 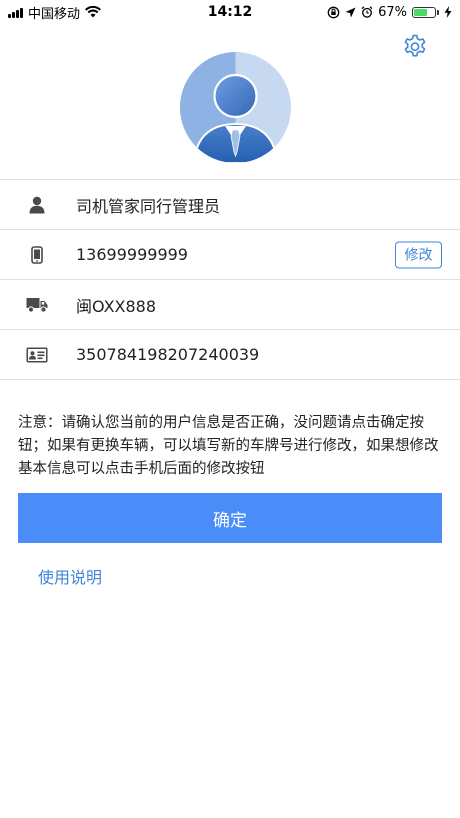 What do you see at coordinates (418, 254) in the screenshot?
I see `edit-phone-button: 修改` at bounding box center [418, 254].